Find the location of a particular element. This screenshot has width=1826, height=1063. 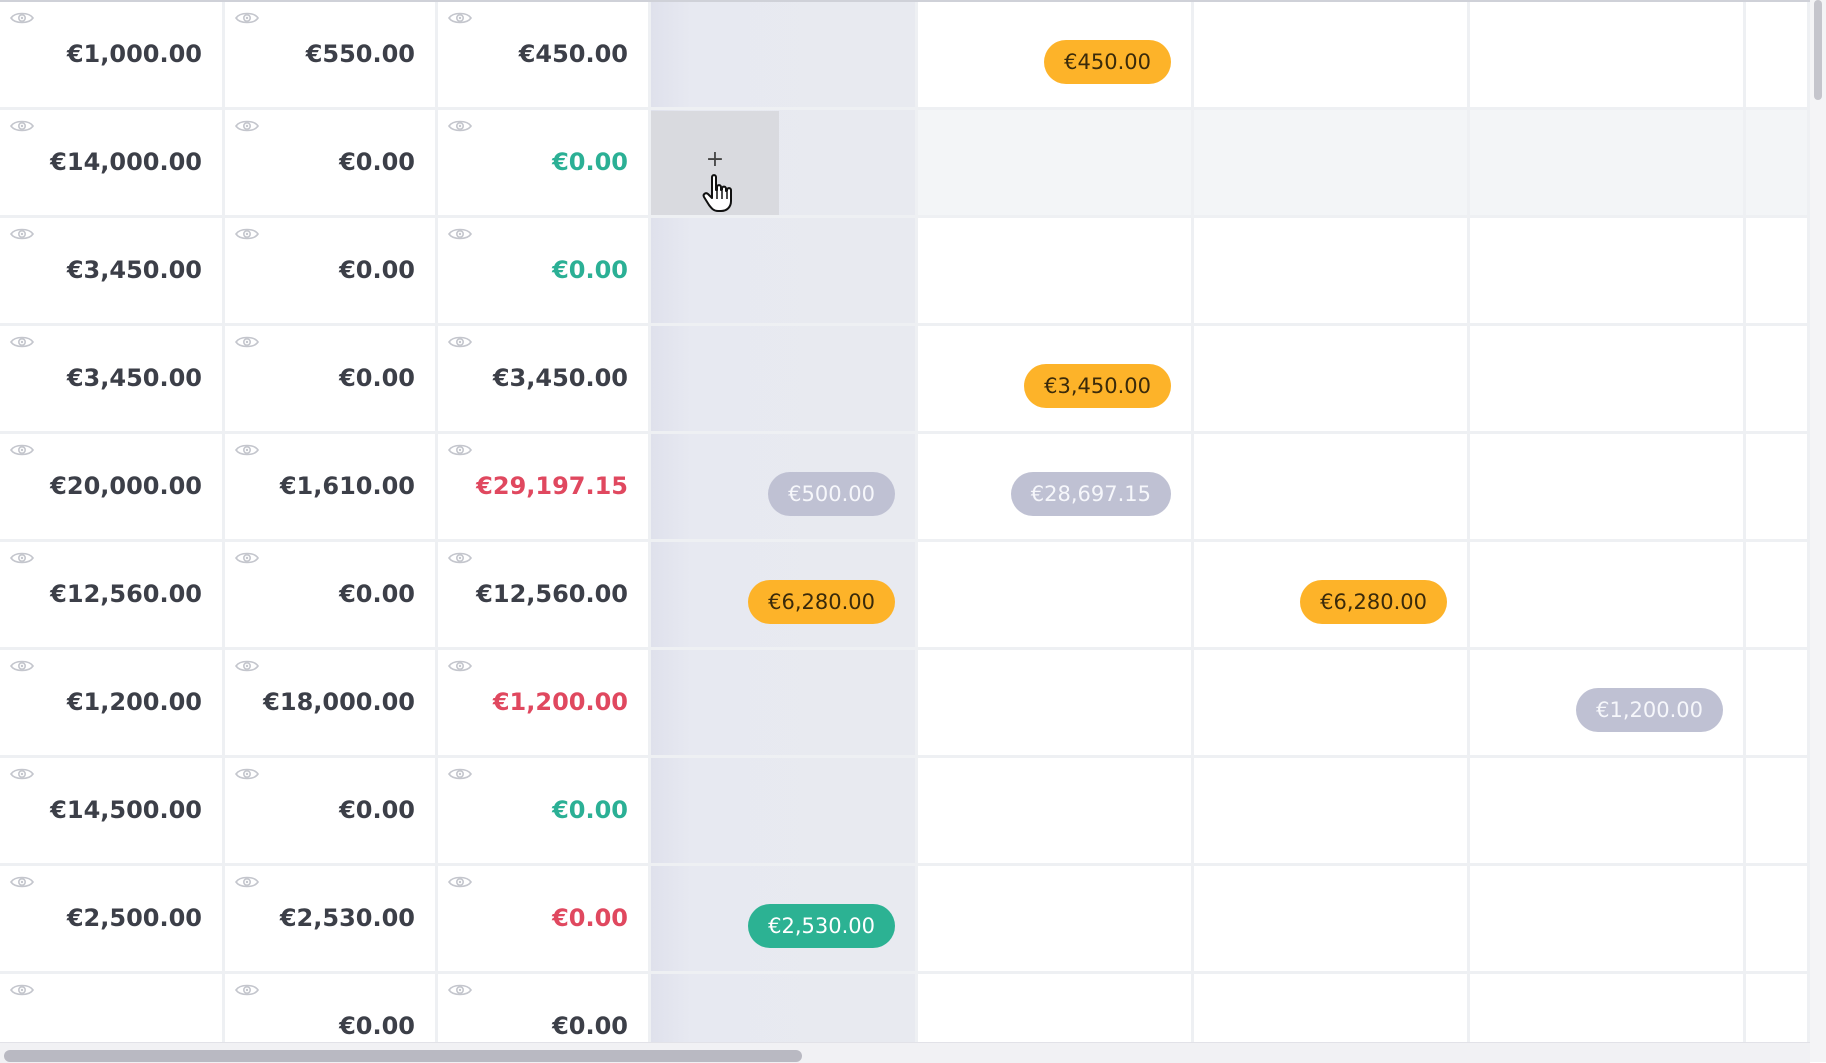

table-row: €3,450.00 €0.00 €3,450.00 €3,450.00 is located at coordinates (905, 380).